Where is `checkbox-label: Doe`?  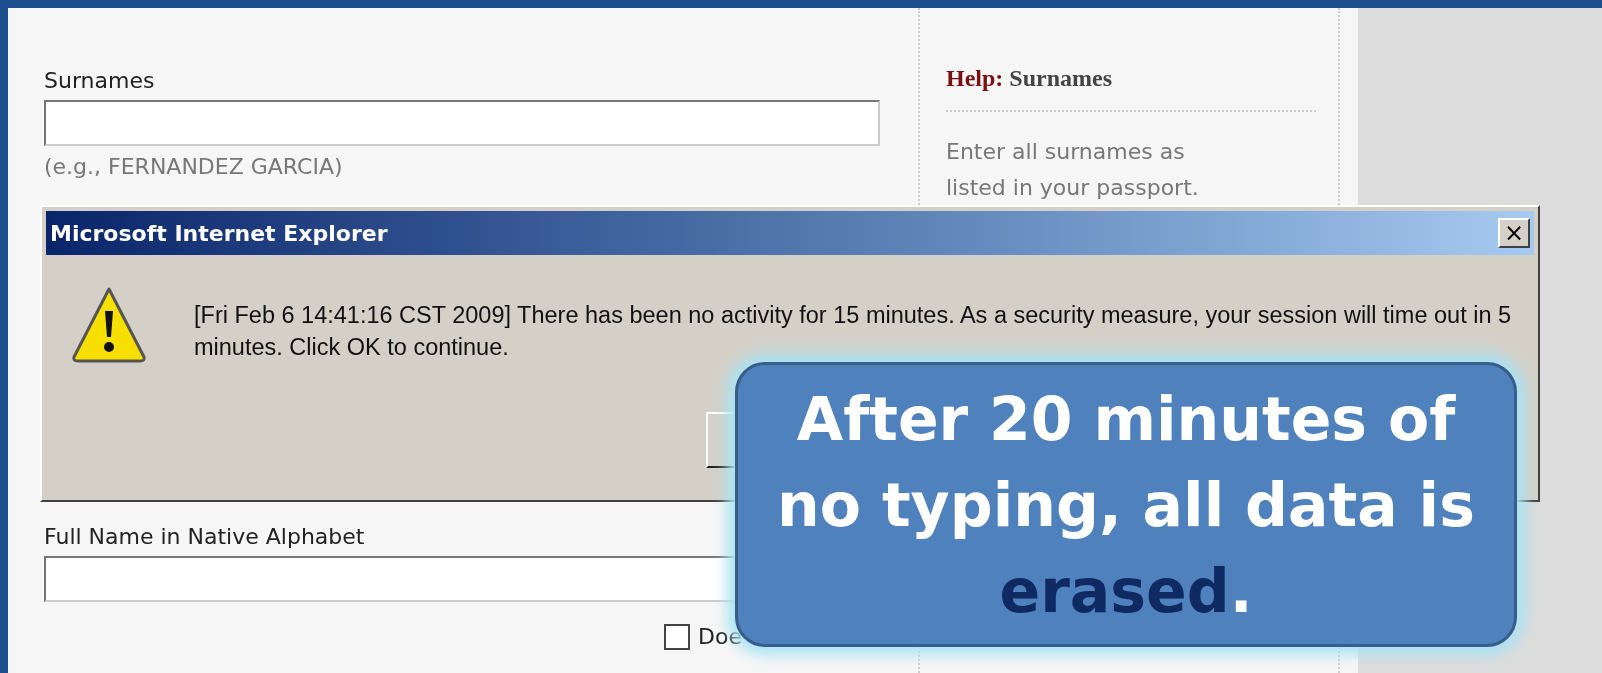
checkbox-label: Doe is located at coordinates (720, 637).